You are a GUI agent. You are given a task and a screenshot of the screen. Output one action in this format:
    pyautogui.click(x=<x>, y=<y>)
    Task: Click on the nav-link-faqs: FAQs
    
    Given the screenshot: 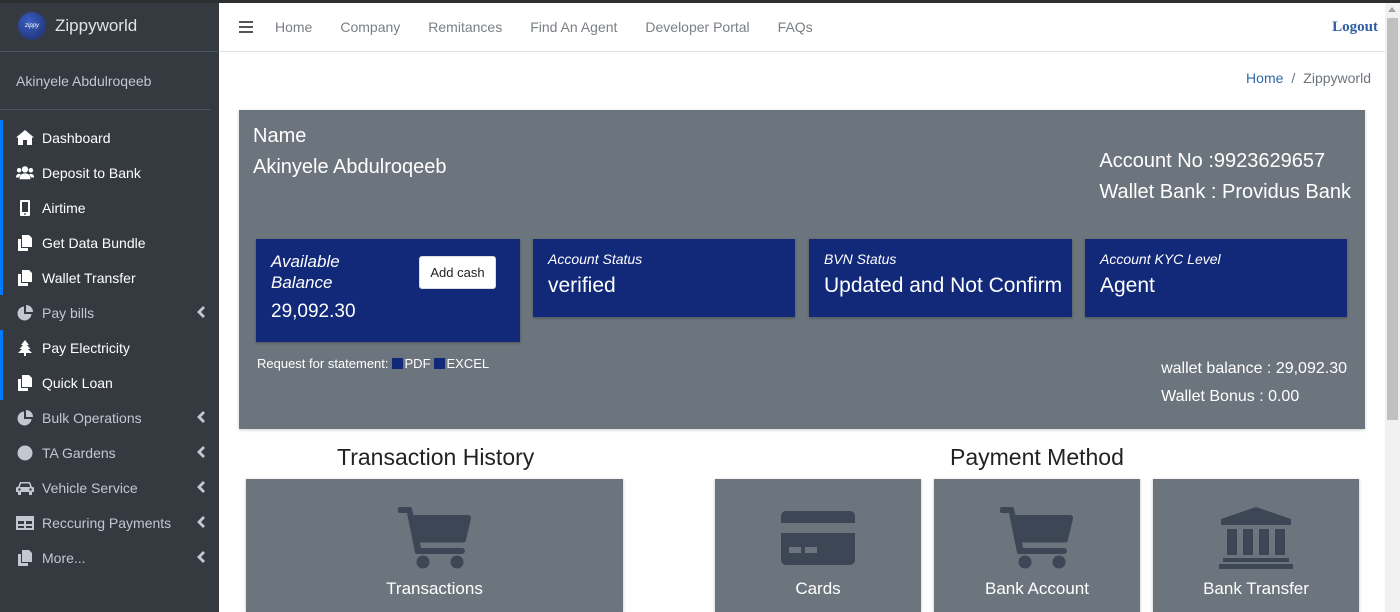 What is the action you would take?
    pyautogui.click(x=795, y=27)
    